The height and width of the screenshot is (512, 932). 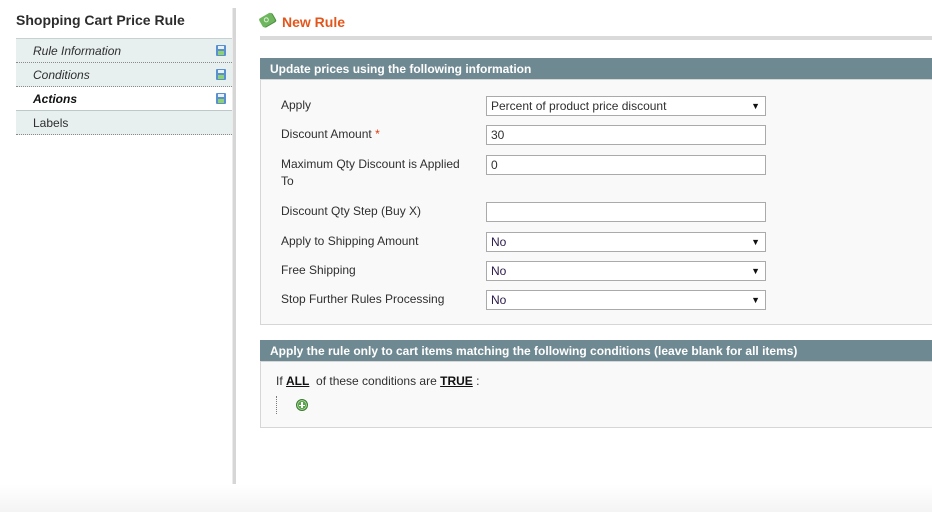 What do you see at coordinates (499, 242) in the screenshot?
I see `apply-to-shipping-value: No` at bounding box center [499, 242].